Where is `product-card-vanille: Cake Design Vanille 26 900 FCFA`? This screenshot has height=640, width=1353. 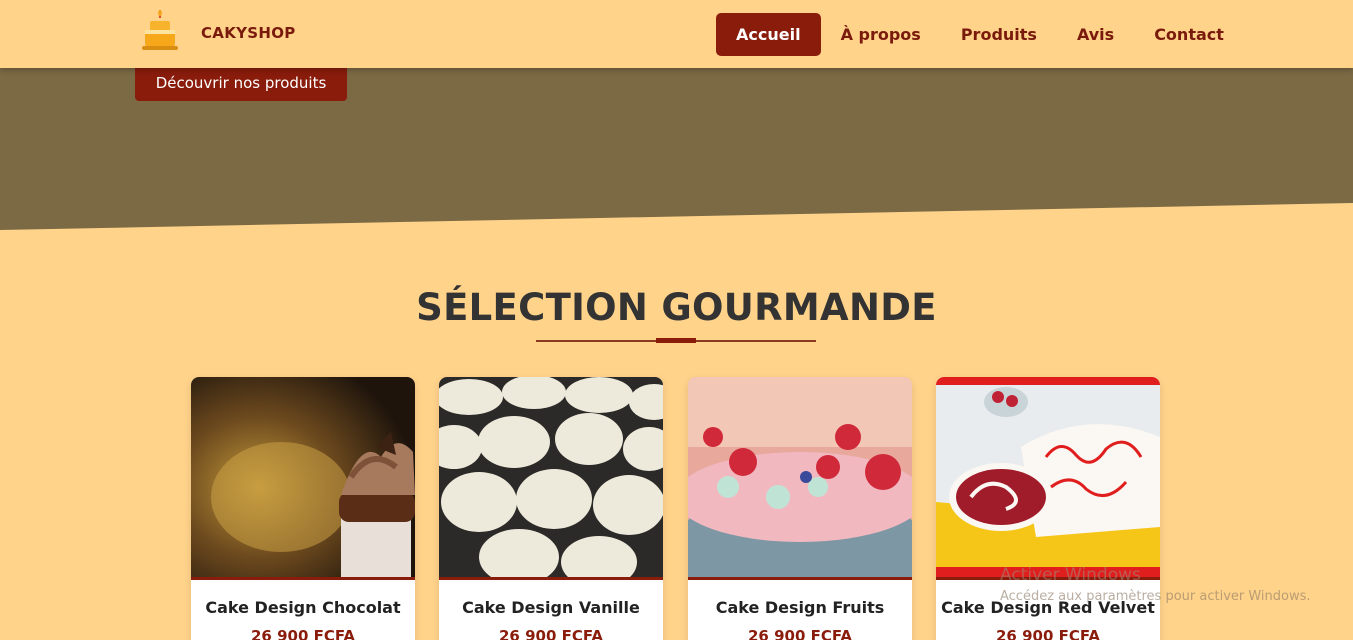
product-card-vanille: Cake Design Vanille 26 900 FCFA is located at coordinates (551, 508).